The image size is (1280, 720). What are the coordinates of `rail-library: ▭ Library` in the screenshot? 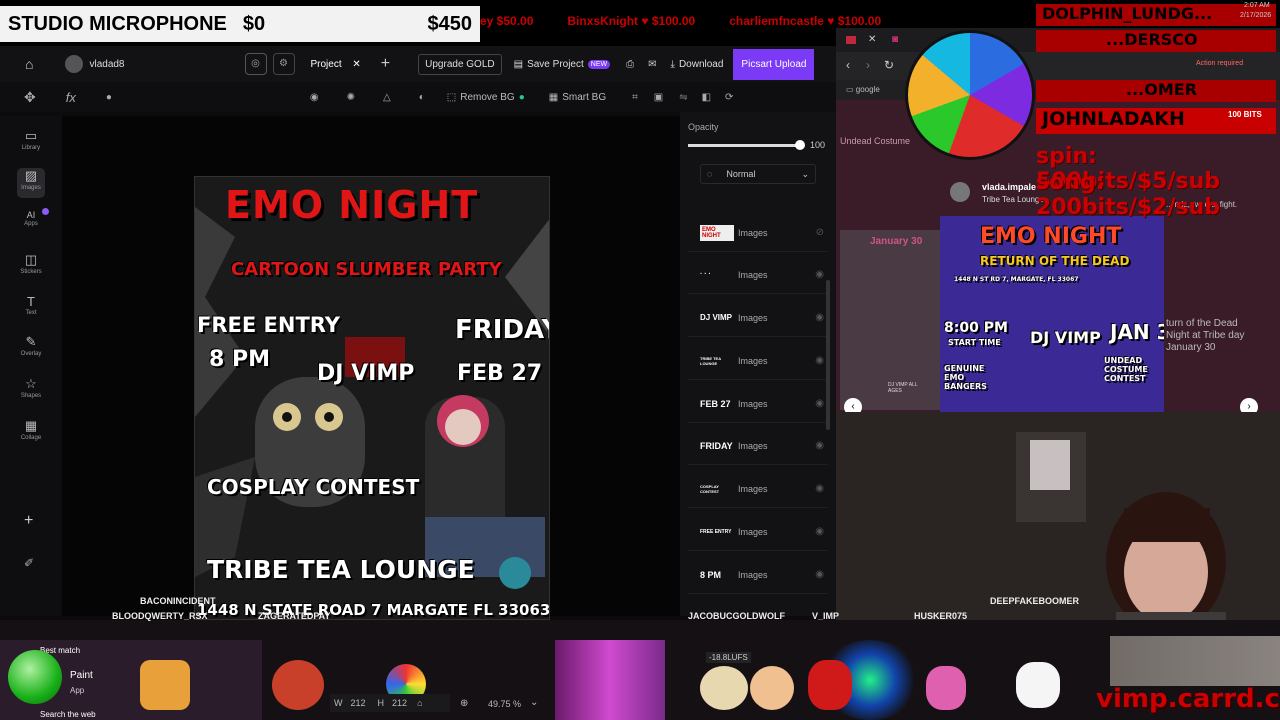 It's located at (31, 139).